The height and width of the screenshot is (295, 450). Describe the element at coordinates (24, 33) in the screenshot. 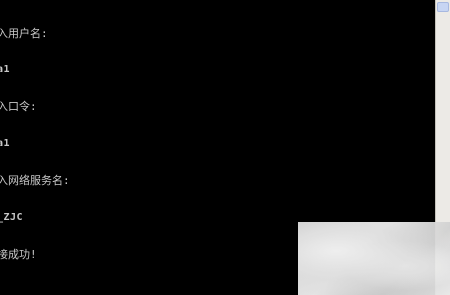

I see `prompt-username-line: 入用户名:` at that location.